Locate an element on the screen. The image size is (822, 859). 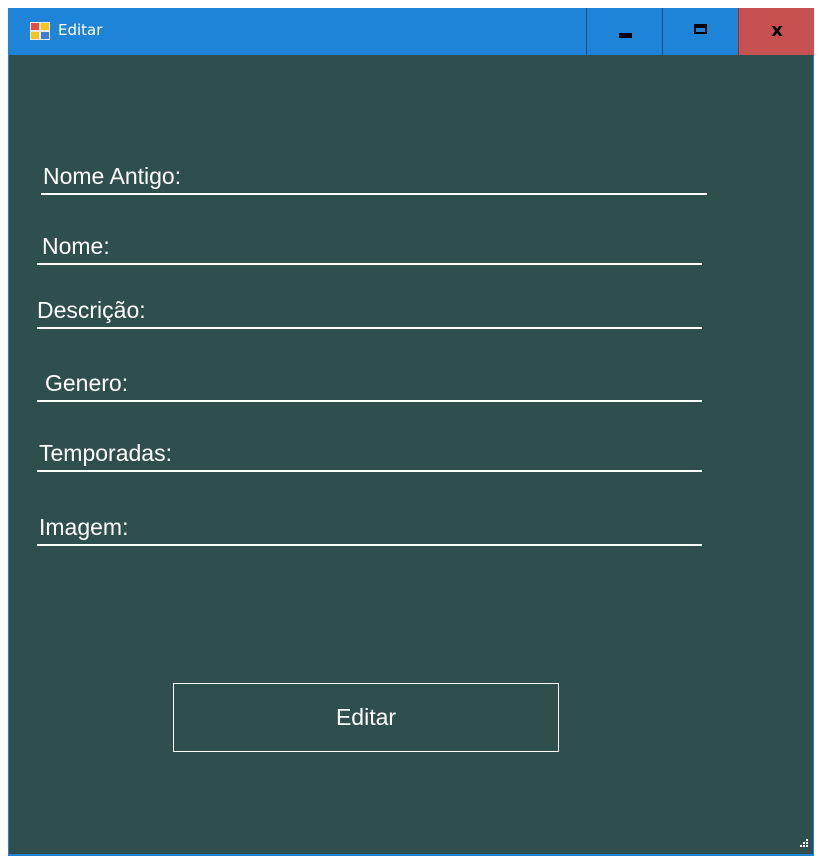
field-descricao: Descrição: is located at coordinates (369, 311).